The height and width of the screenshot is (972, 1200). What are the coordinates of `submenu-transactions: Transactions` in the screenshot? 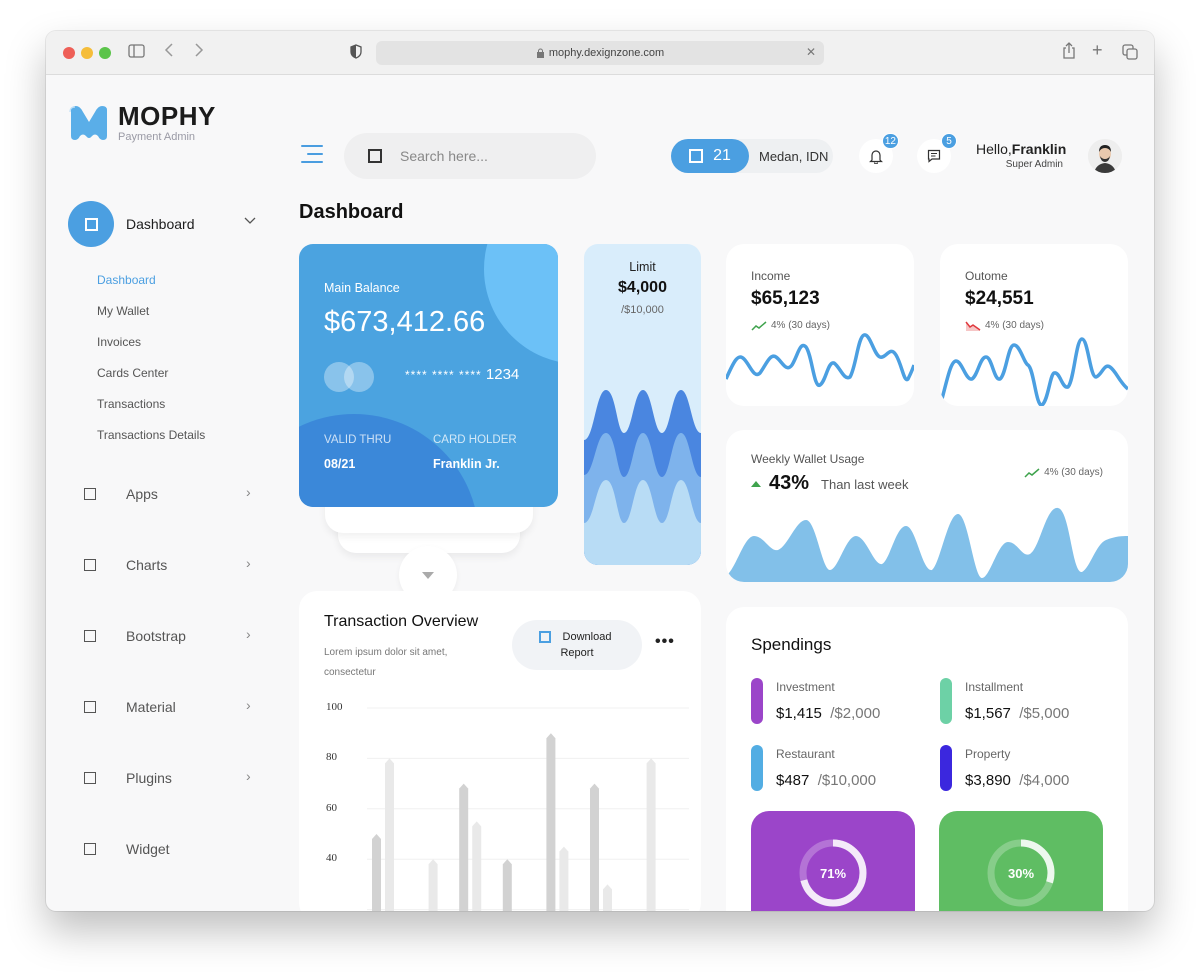 It's located at (131, 404).